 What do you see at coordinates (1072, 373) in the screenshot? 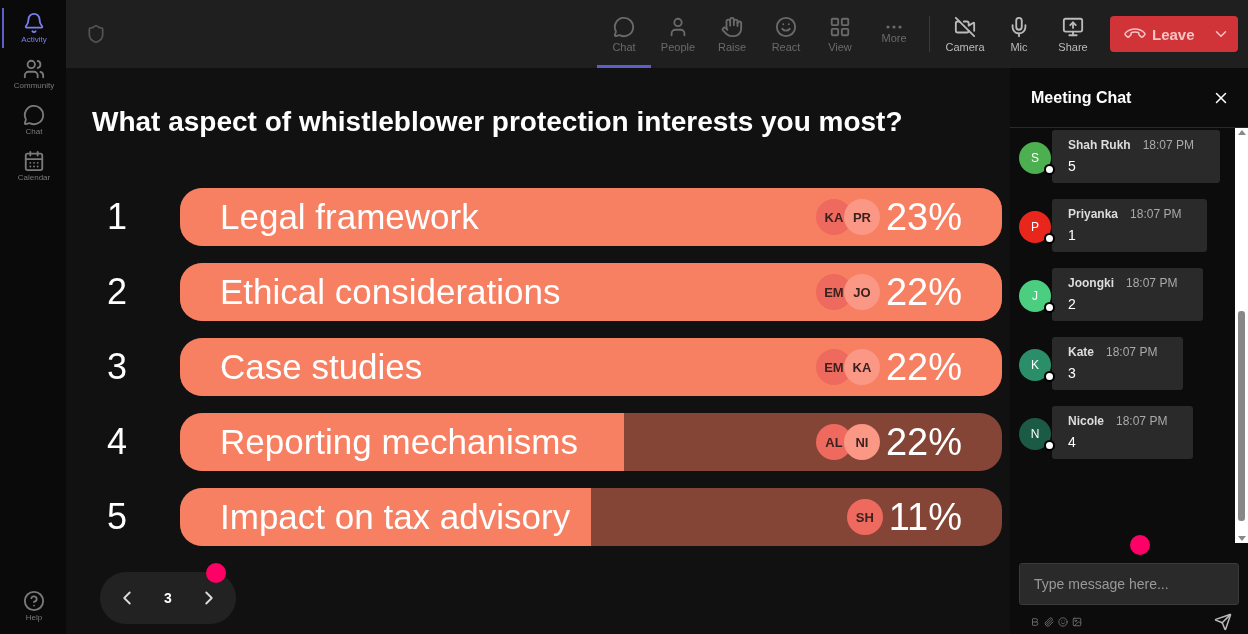
I see `message-text: 3` at bounding box center [1072, 373].